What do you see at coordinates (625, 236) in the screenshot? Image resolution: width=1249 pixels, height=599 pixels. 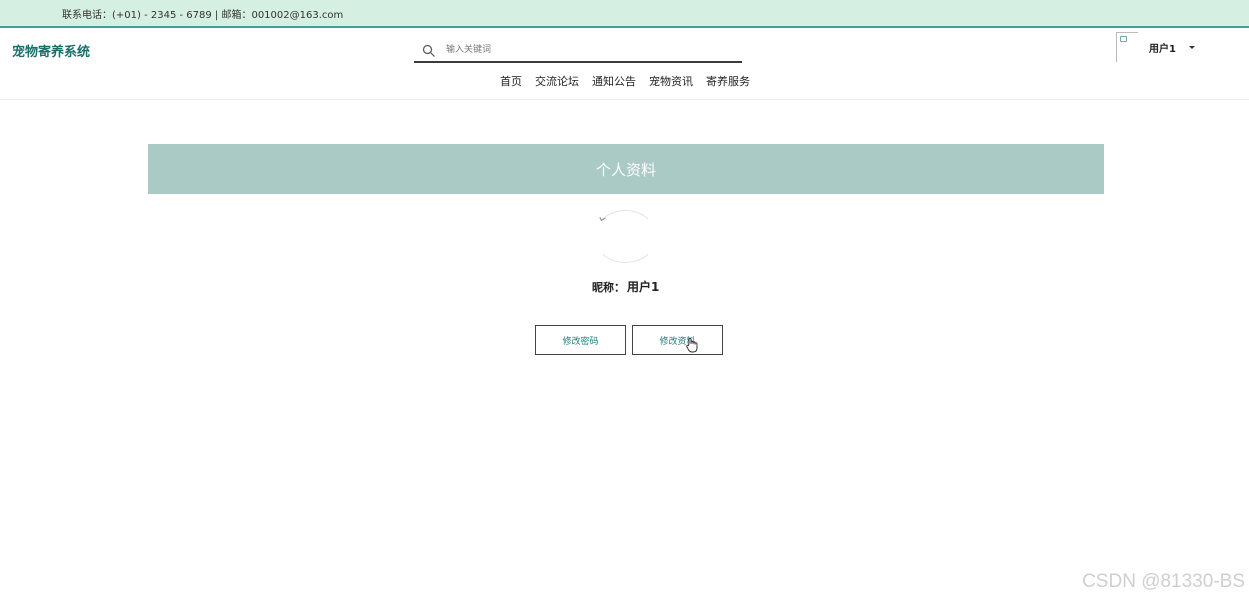 I see `profile-avatar` at bounding box center [625, 236].